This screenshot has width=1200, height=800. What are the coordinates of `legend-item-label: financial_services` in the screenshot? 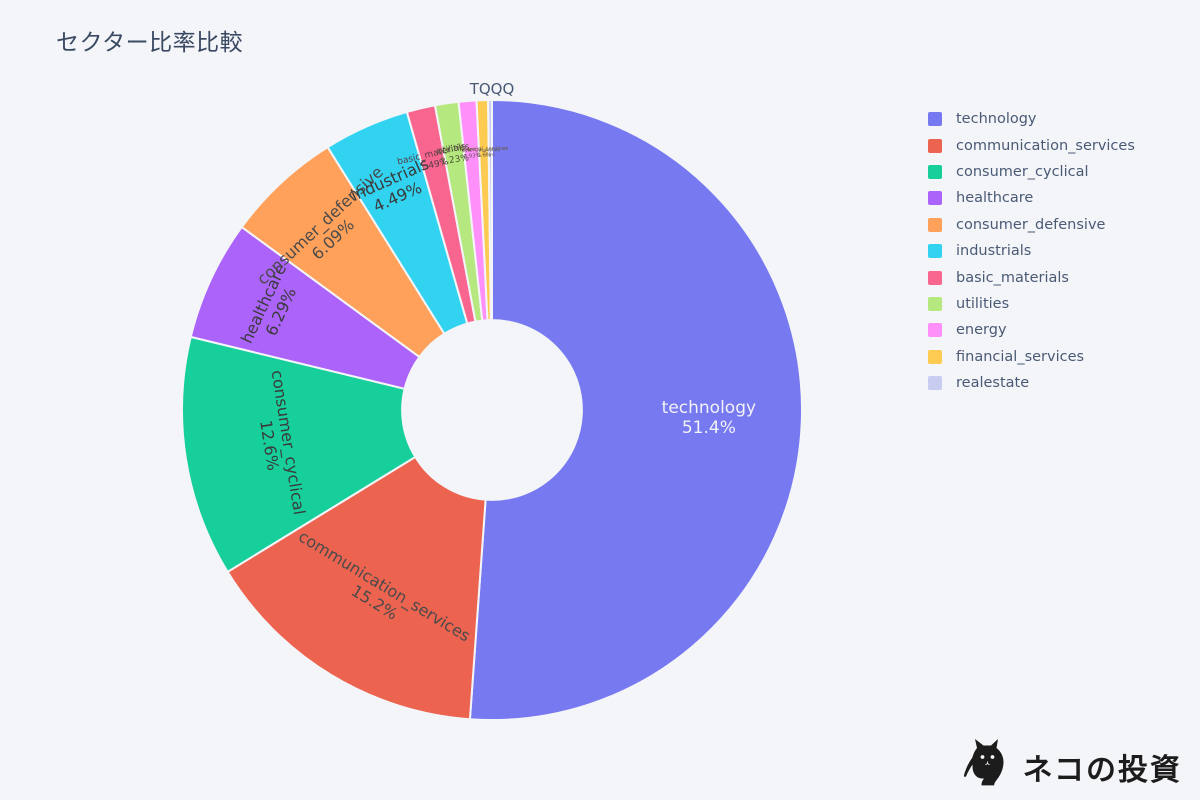 It's located at (1020, 356).